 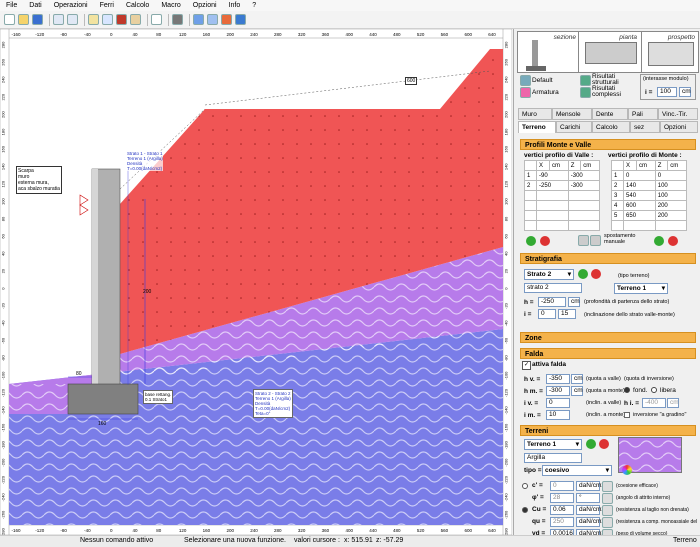 What do you see at coordinates (627, 415) in the screenshot?
I see `inversione-gradino-checkbox` at bounding box center [627, 415].